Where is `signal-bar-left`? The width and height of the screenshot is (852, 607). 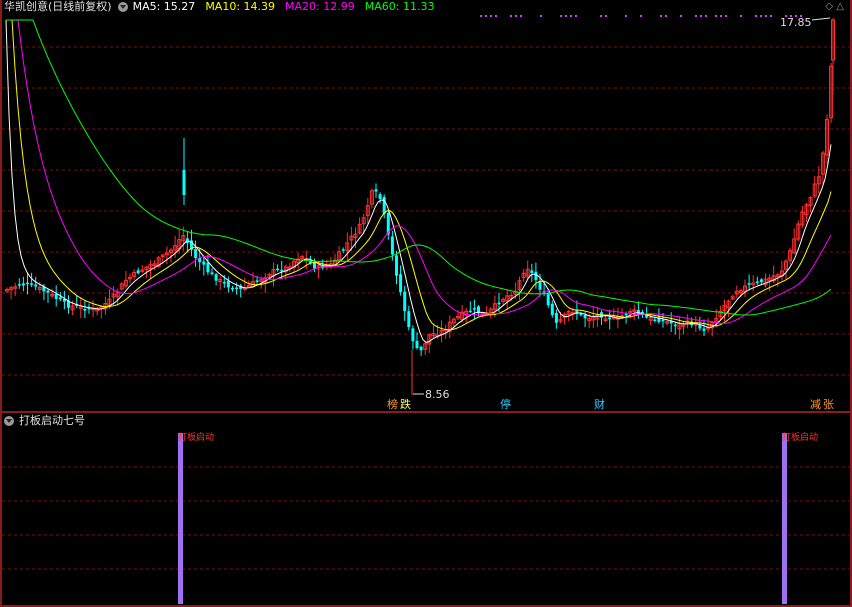
signal-bar-left is located at coordinates (180, 518).